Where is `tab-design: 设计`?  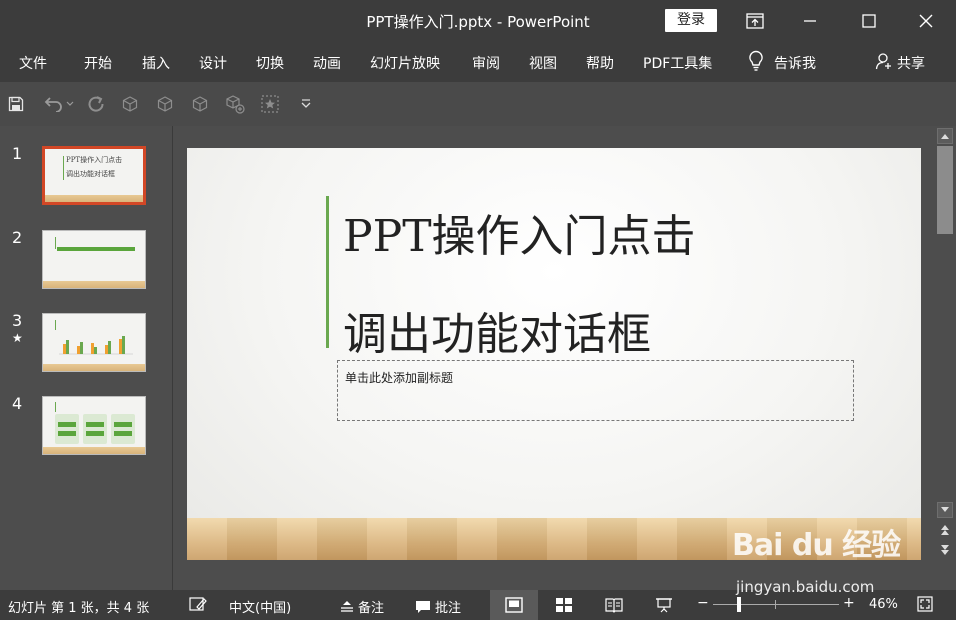
tab-design: 设计 is located at coordinates (213, 63).